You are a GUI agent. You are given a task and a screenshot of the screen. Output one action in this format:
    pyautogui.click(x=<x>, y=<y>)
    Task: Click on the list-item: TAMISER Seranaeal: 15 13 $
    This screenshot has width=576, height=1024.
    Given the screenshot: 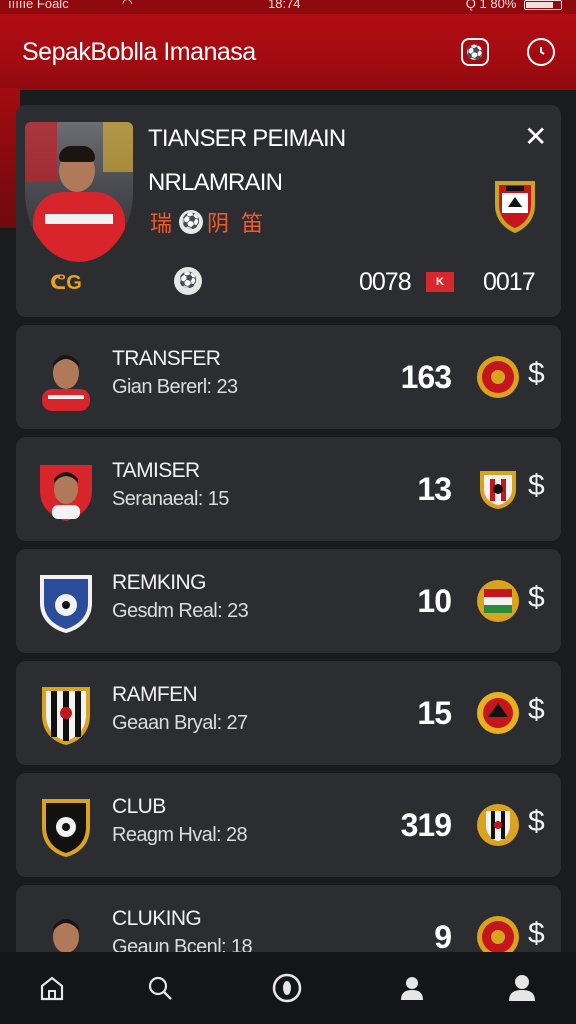 What is the action you would take?
    pyautogui.click(x=288, y=489)
    